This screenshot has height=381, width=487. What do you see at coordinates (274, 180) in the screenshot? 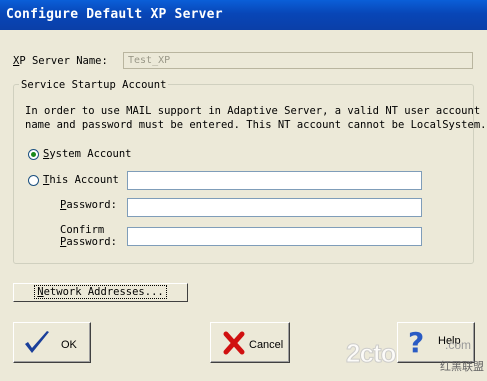
I see `this-account-input` at bounding box center [274, 180].